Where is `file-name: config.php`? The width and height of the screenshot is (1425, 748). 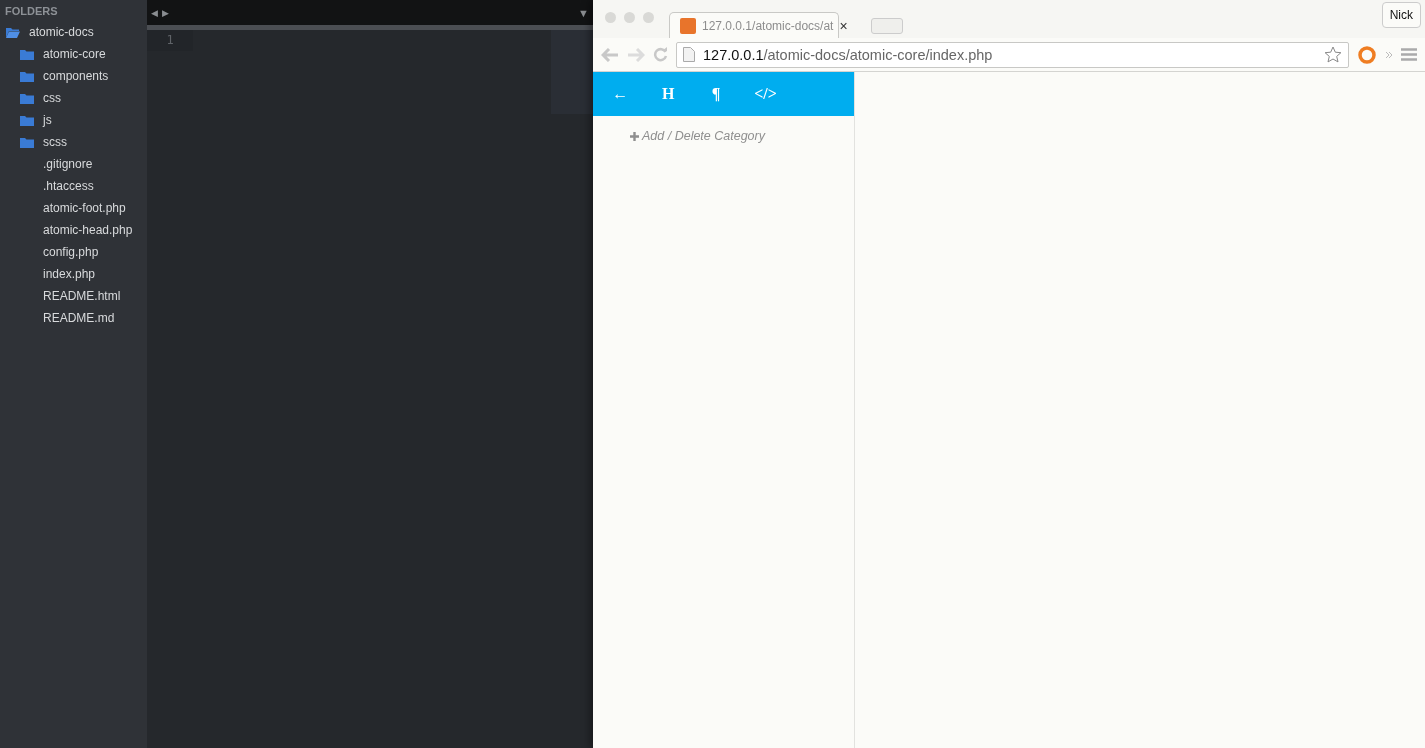
file-name: config.php is located at coordinates (71, 252).